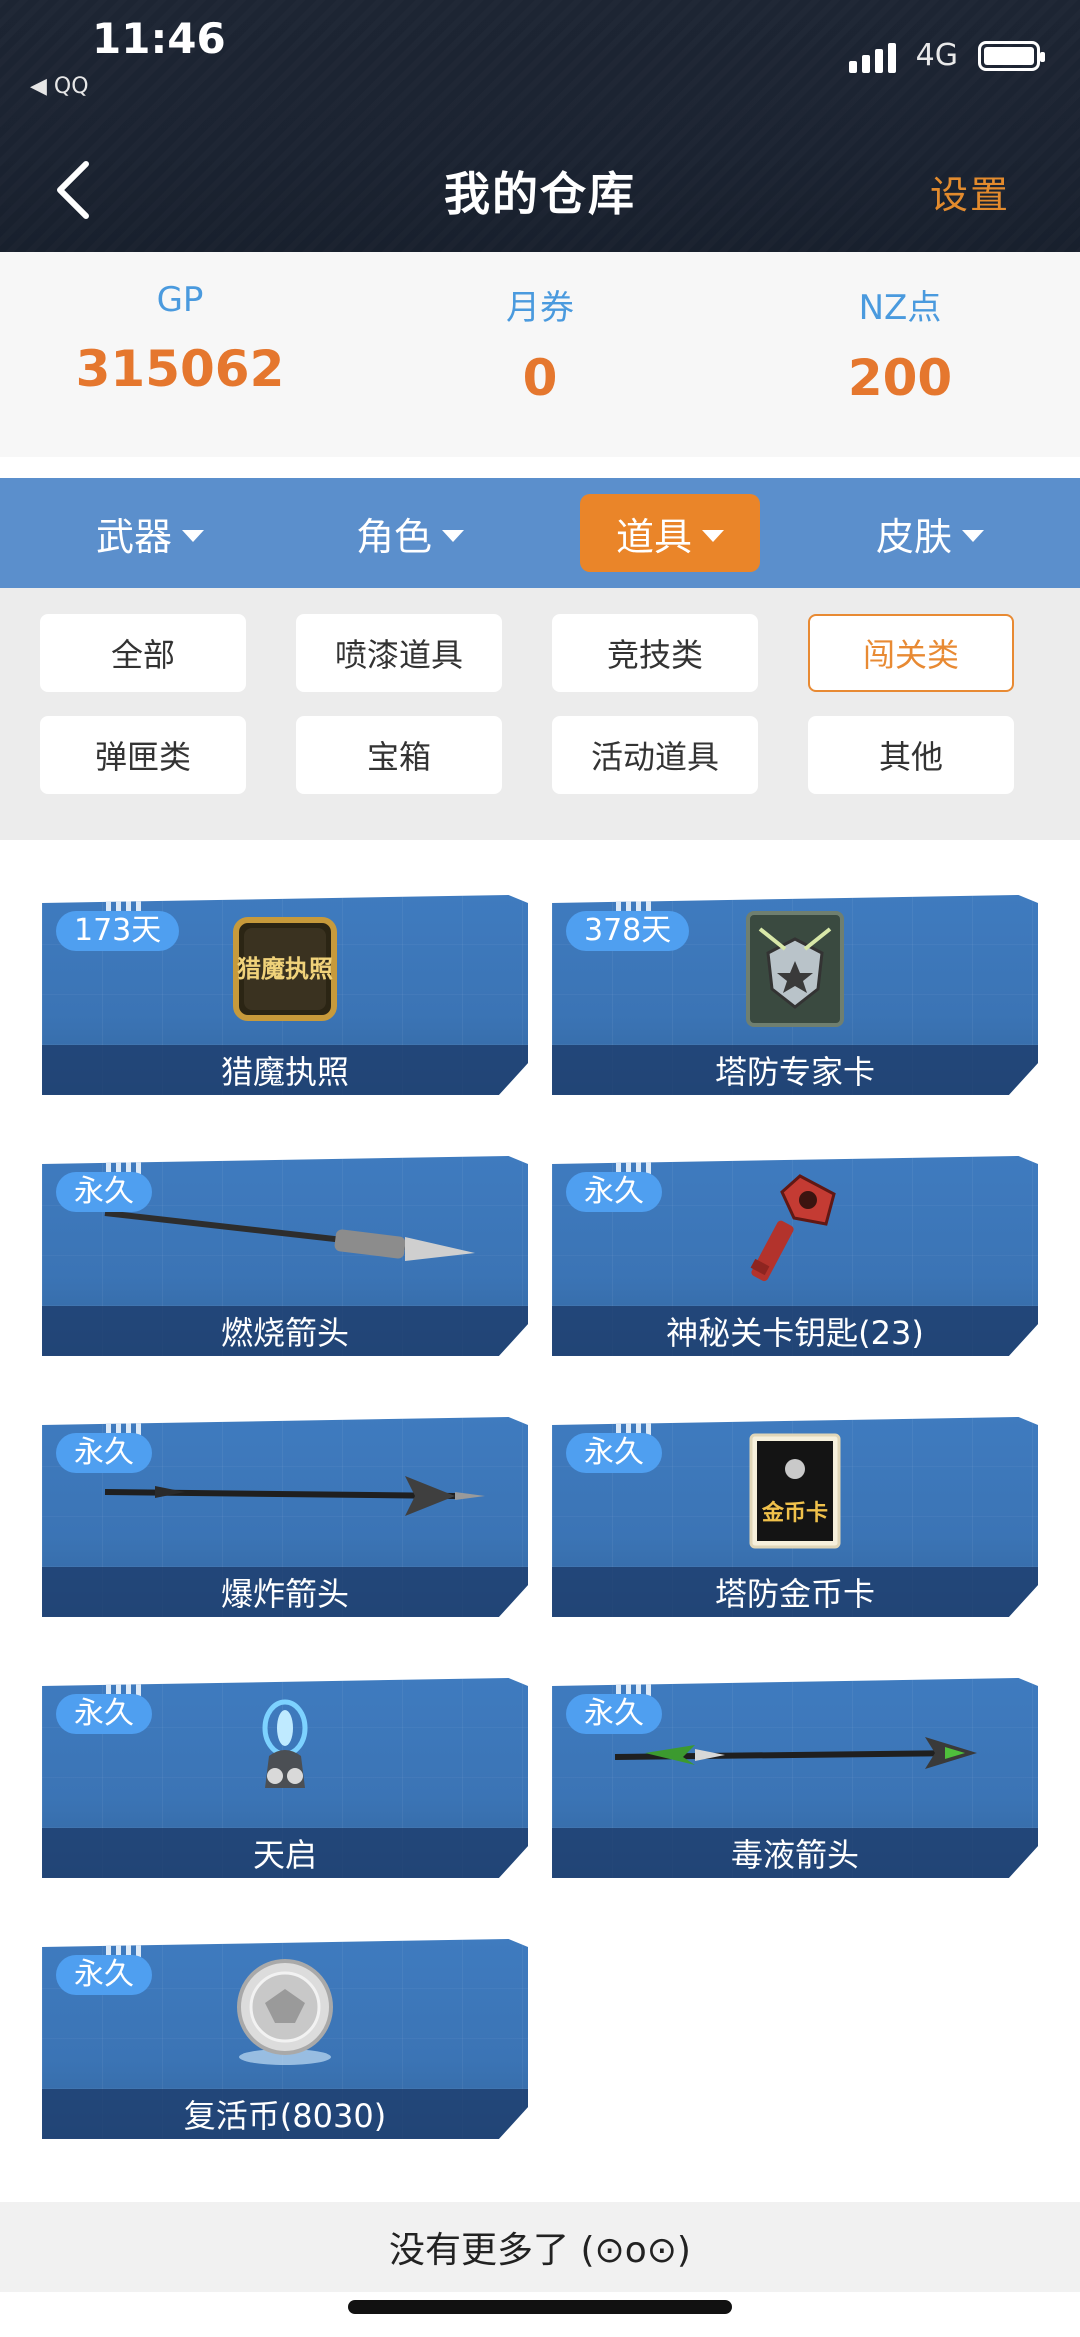  Describe the element at coordinates (285, 1331) in the screenshot. I see `item-name: 燃烧箭头` at that location.